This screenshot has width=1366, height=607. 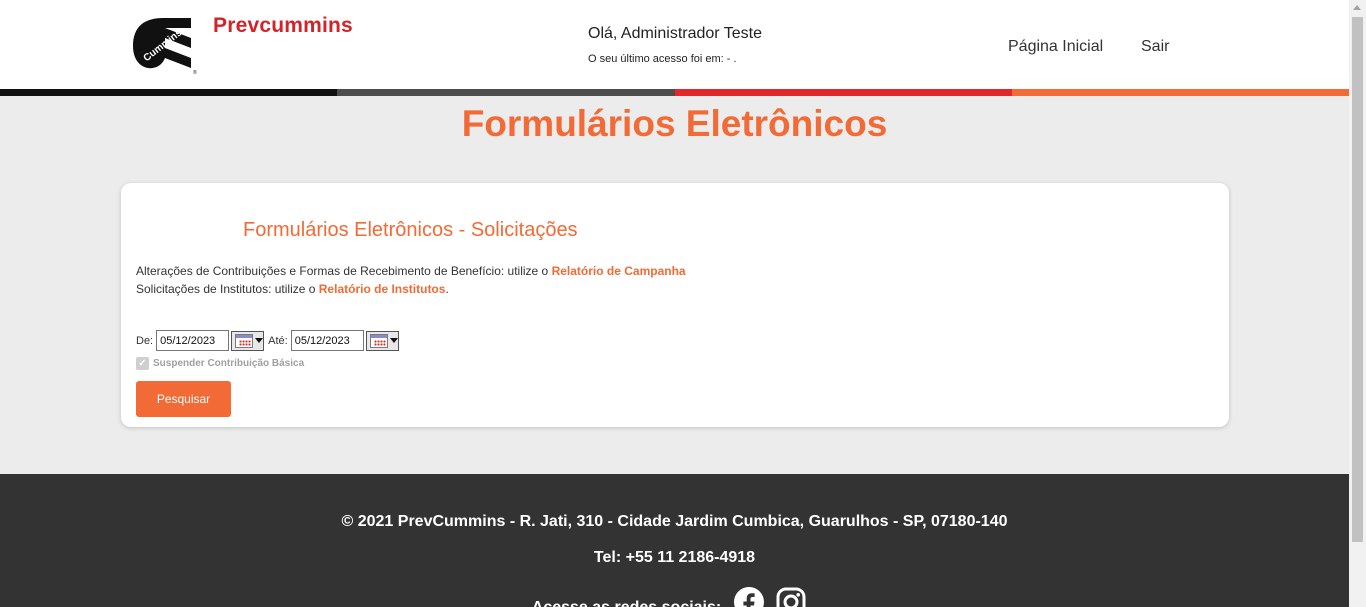 I want to click on stripe-segment-black, so click(x=169, y=92).